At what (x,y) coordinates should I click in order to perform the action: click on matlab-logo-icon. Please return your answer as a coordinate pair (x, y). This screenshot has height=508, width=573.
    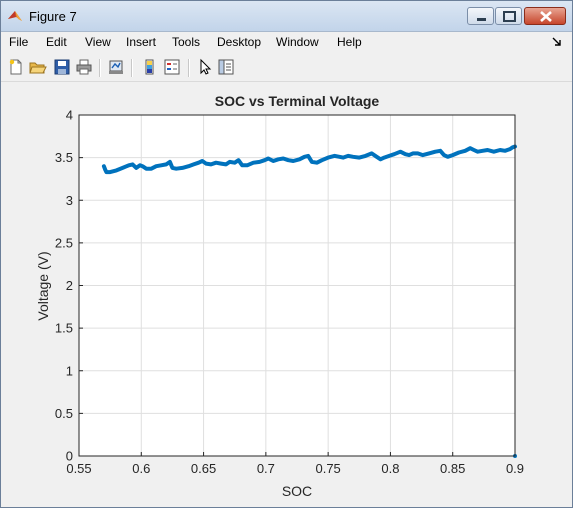
    Looking at the image, I should click on (15, 16).